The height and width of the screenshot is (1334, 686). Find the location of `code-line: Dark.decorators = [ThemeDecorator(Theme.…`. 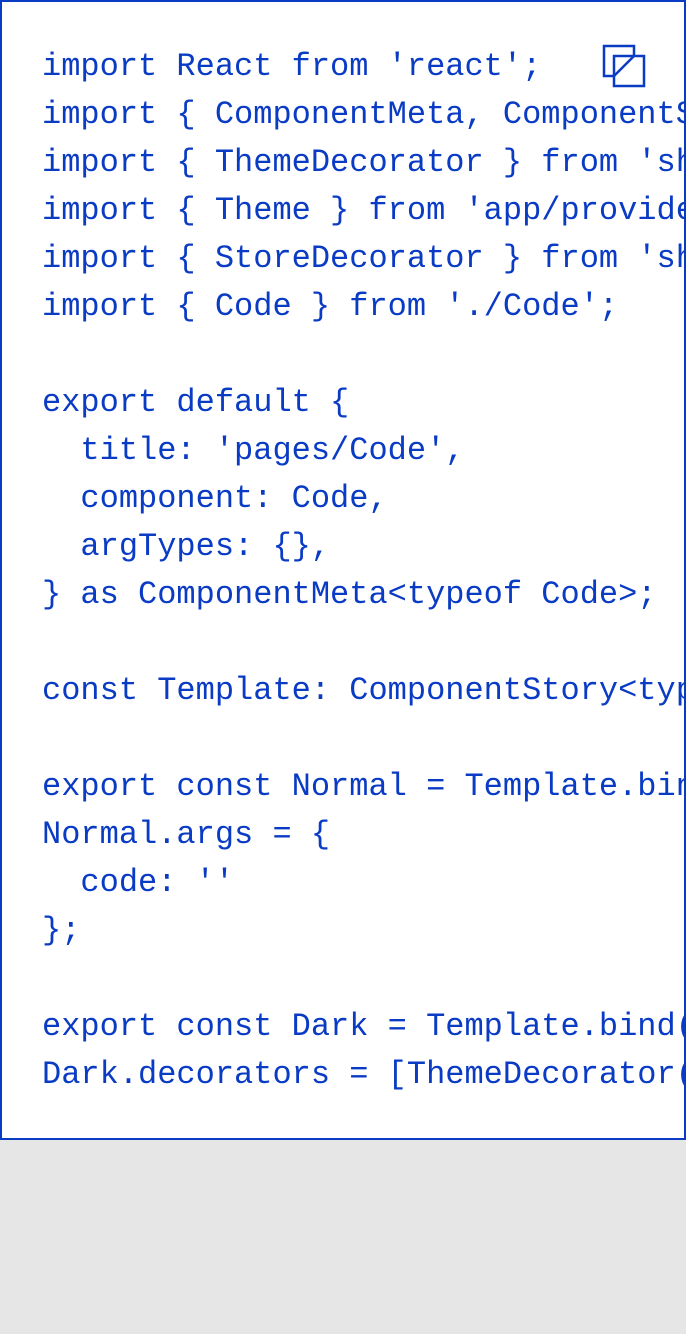

code-line: Dark.decorators = [ThemeDecorator(Theme.… is located at coordinates (363, 1074).